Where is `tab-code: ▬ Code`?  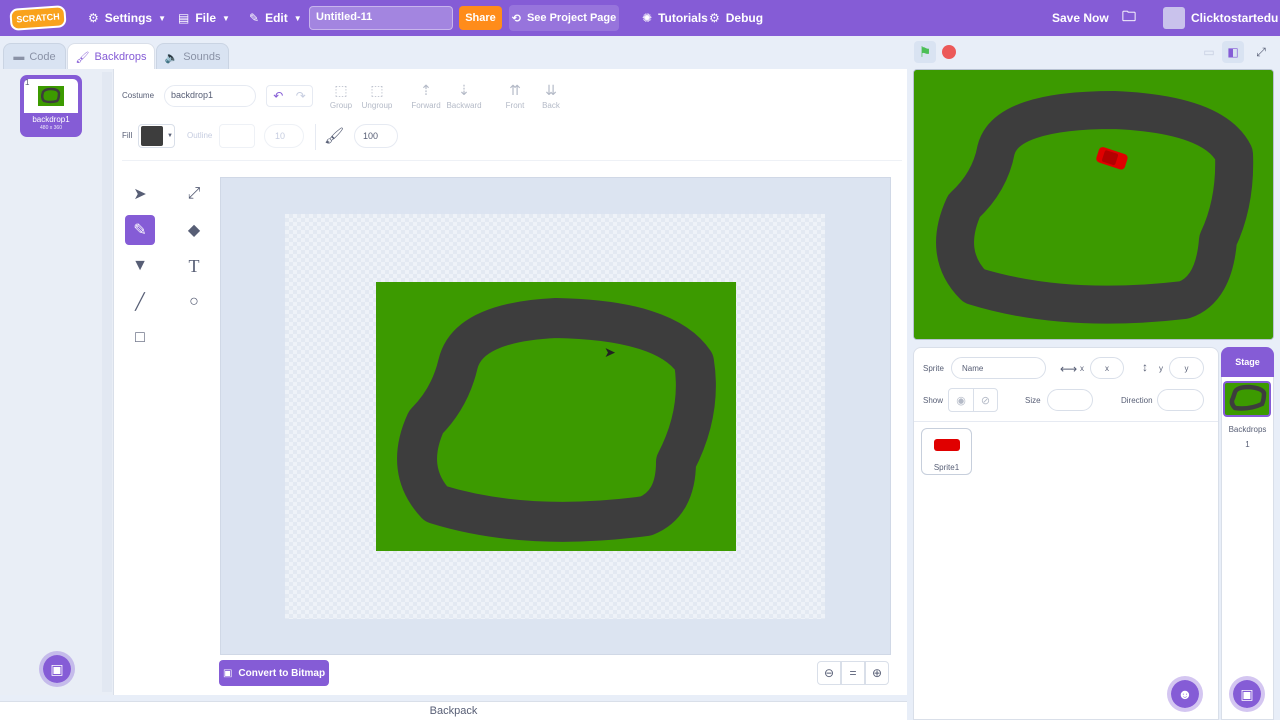 tab-code: ▬ Code is located at coordinates (34, 56).